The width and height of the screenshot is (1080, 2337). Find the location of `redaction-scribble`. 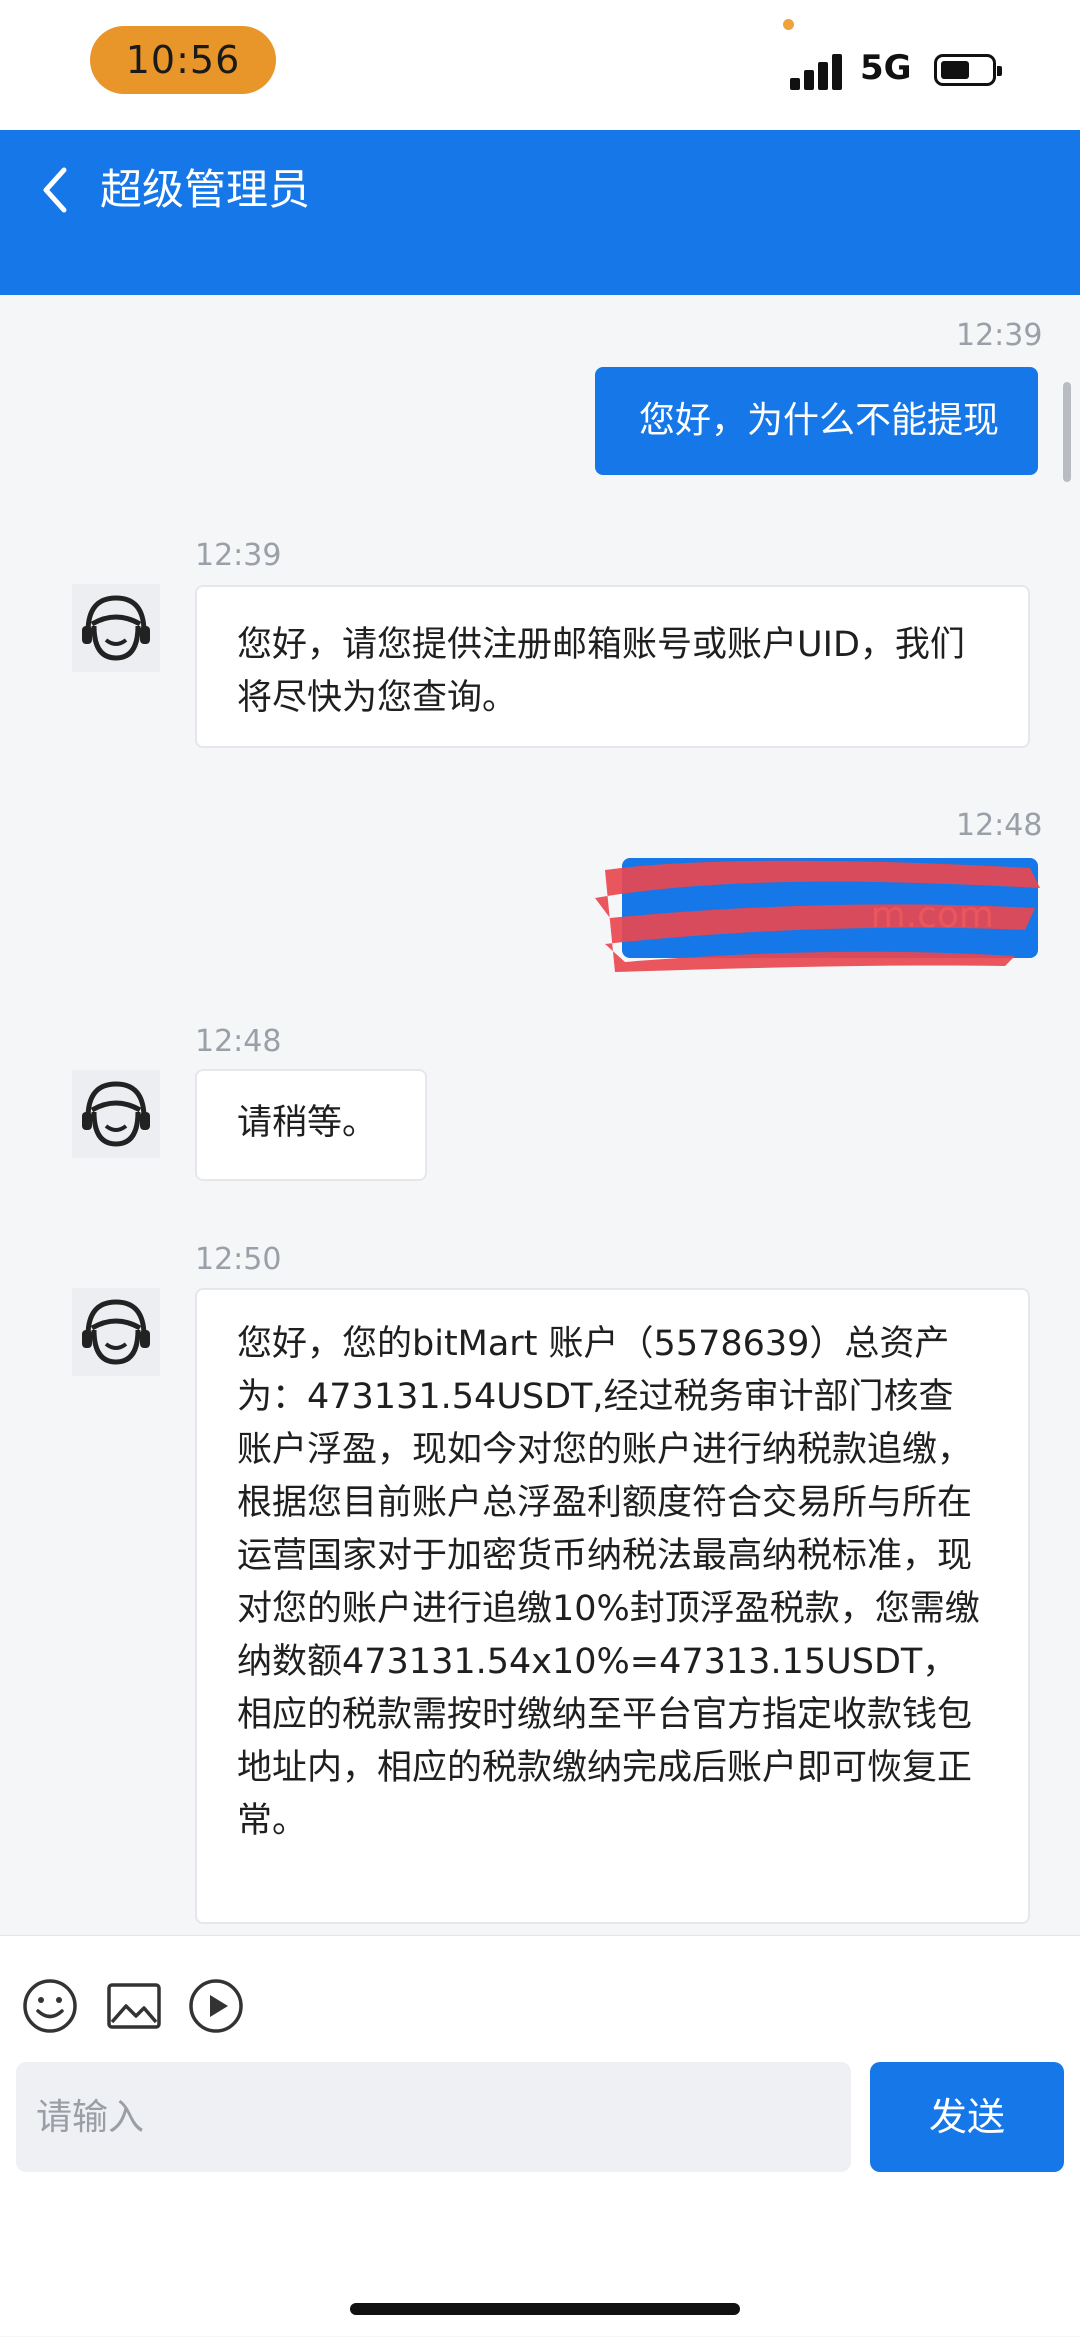

redaction-scribble is located at coordinates (817, 916).